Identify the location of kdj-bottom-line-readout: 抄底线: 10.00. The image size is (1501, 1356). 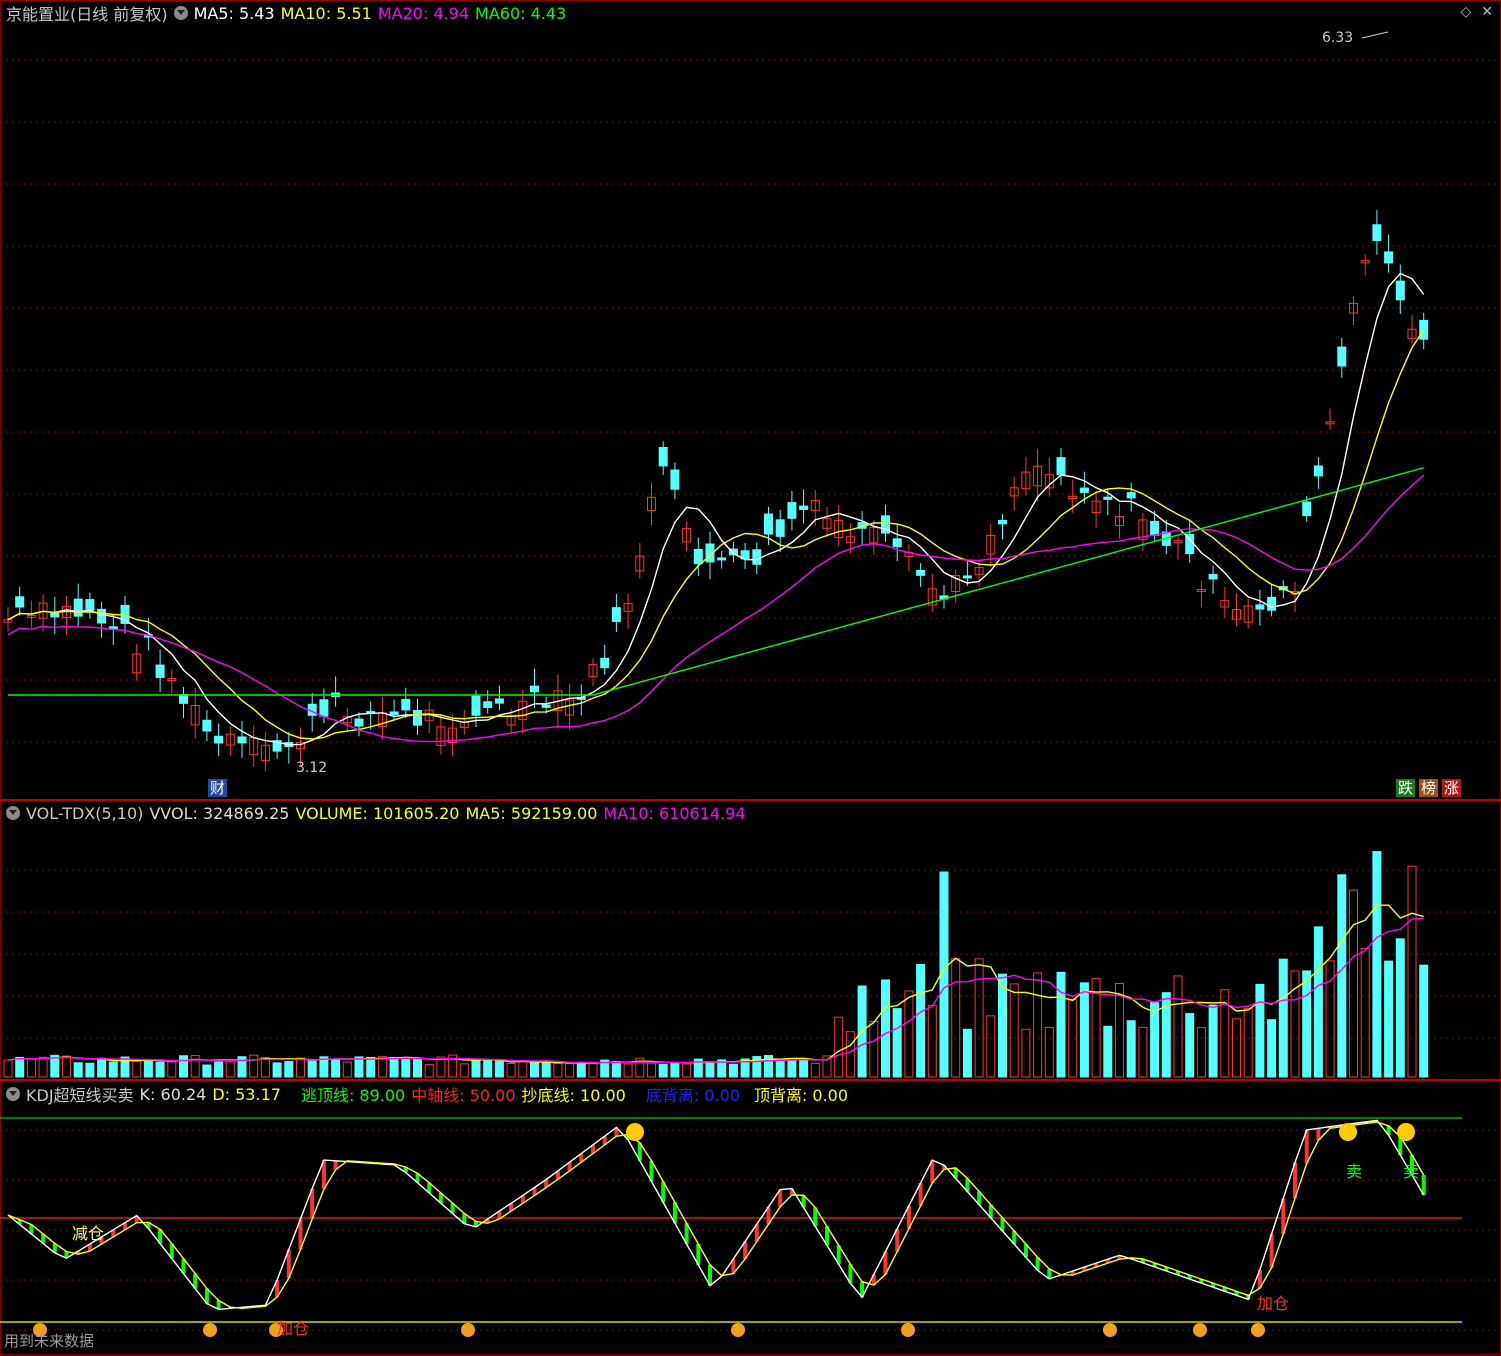
(573, 1095).